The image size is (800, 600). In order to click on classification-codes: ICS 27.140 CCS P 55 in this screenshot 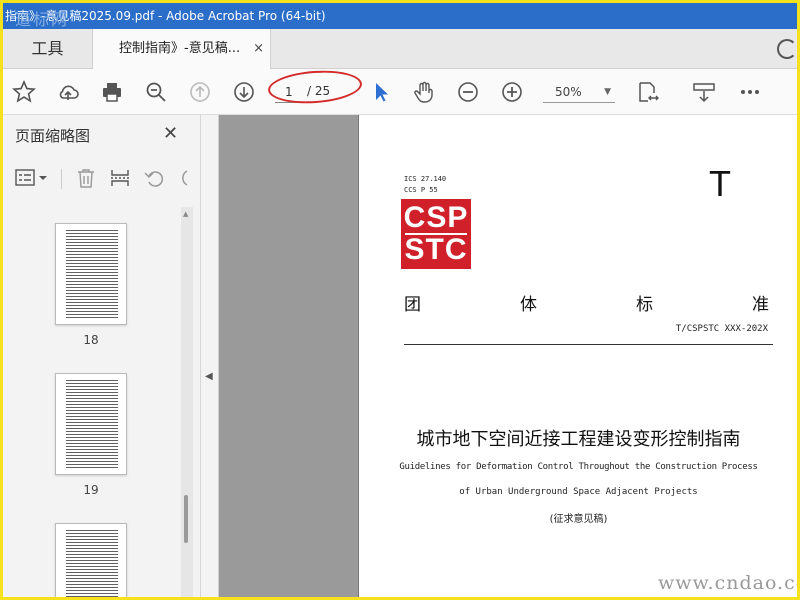, I will do `click(425, 185)`.